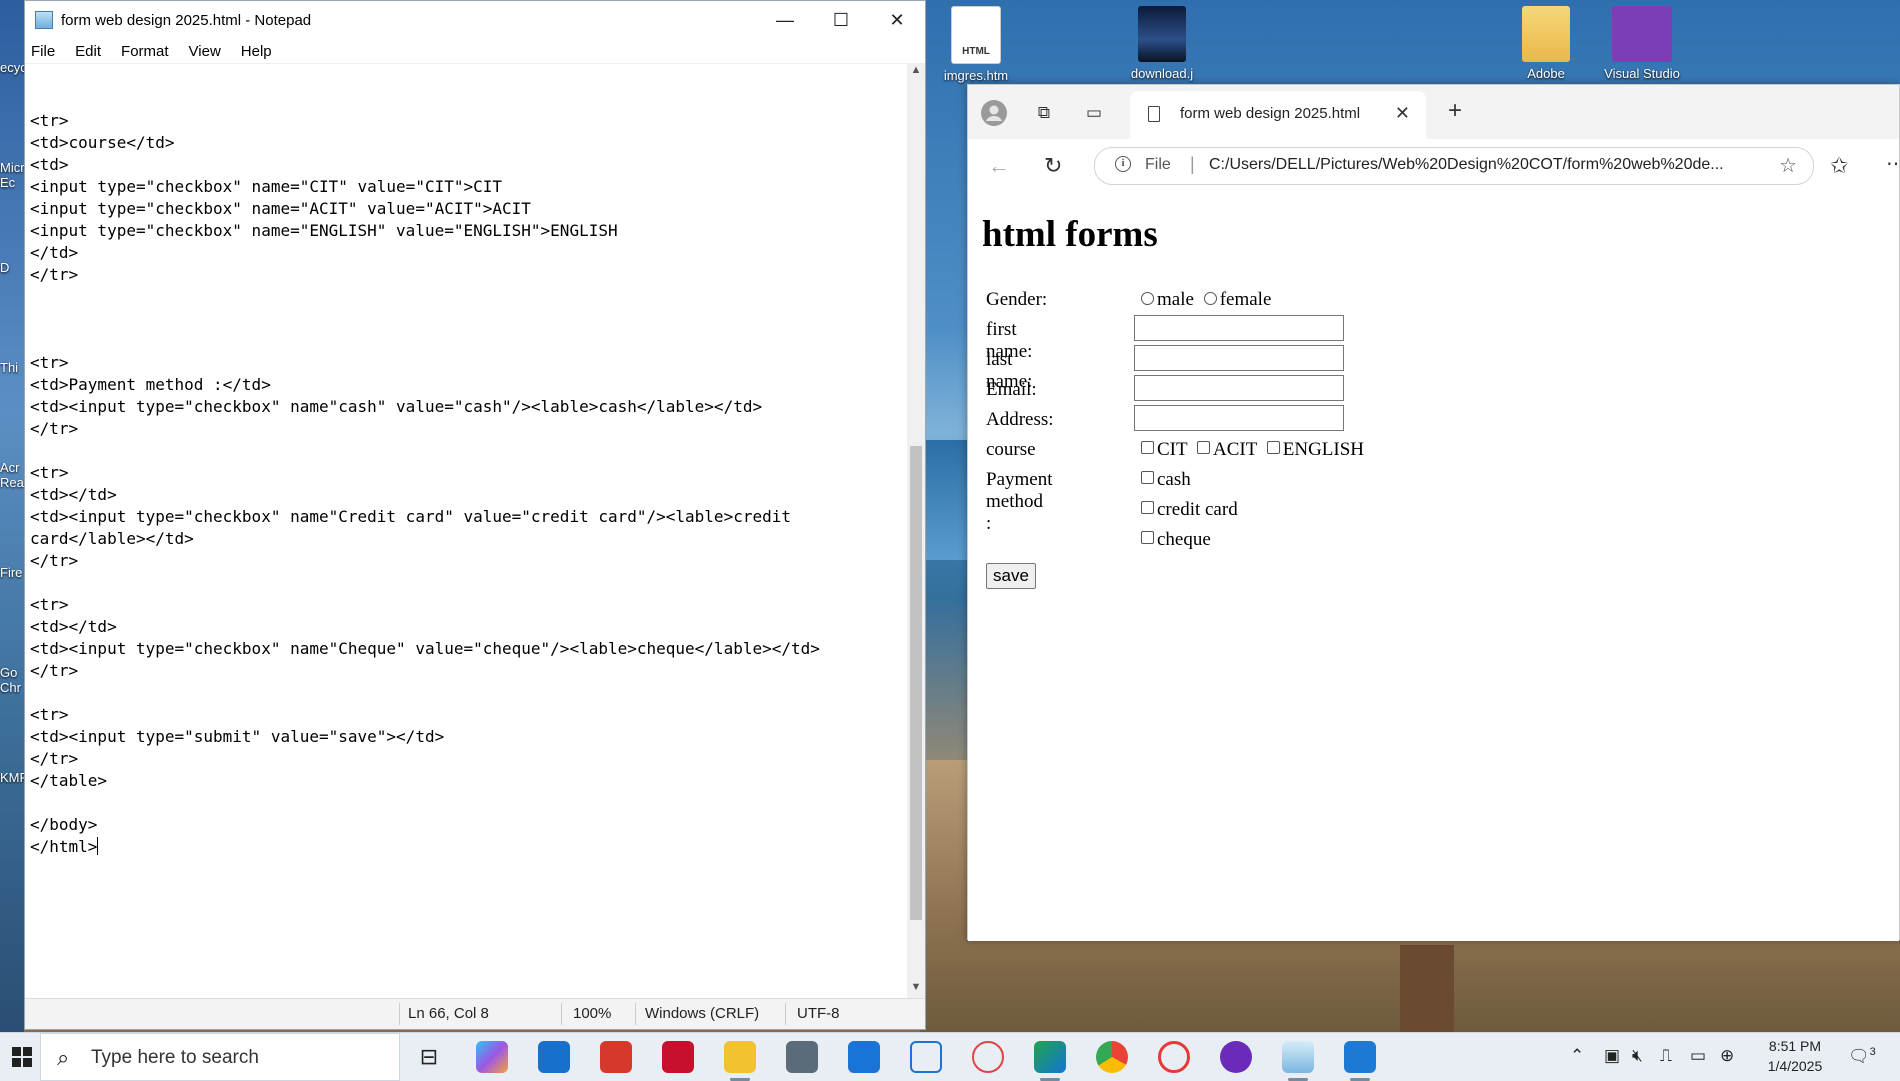 This screenshot has height=1081, width=1900. What do you see at coordinates (1666, 1056) in the screenshot?
I see `network-icon: ⎍` at bounding box center [1666, 1056].